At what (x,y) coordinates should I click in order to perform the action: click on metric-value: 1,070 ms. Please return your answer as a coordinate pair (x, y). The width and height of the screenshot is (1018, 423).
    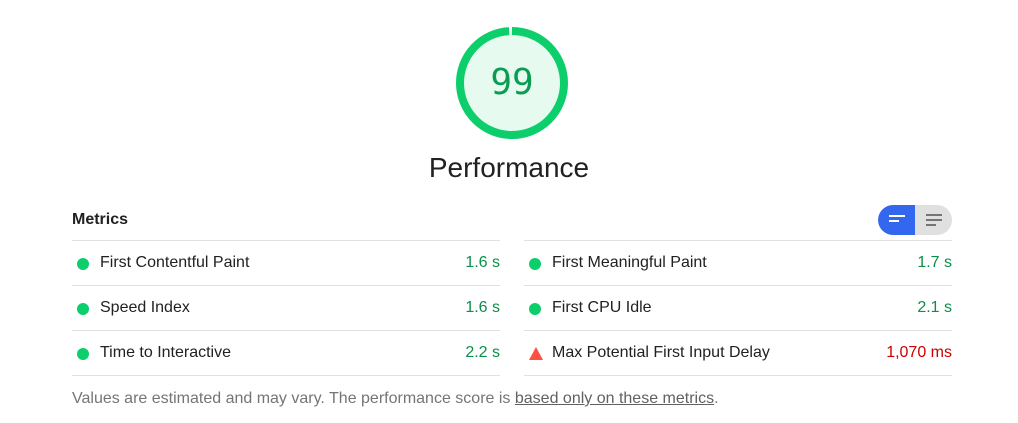
    Looking at the image, I should click on (919, 352).